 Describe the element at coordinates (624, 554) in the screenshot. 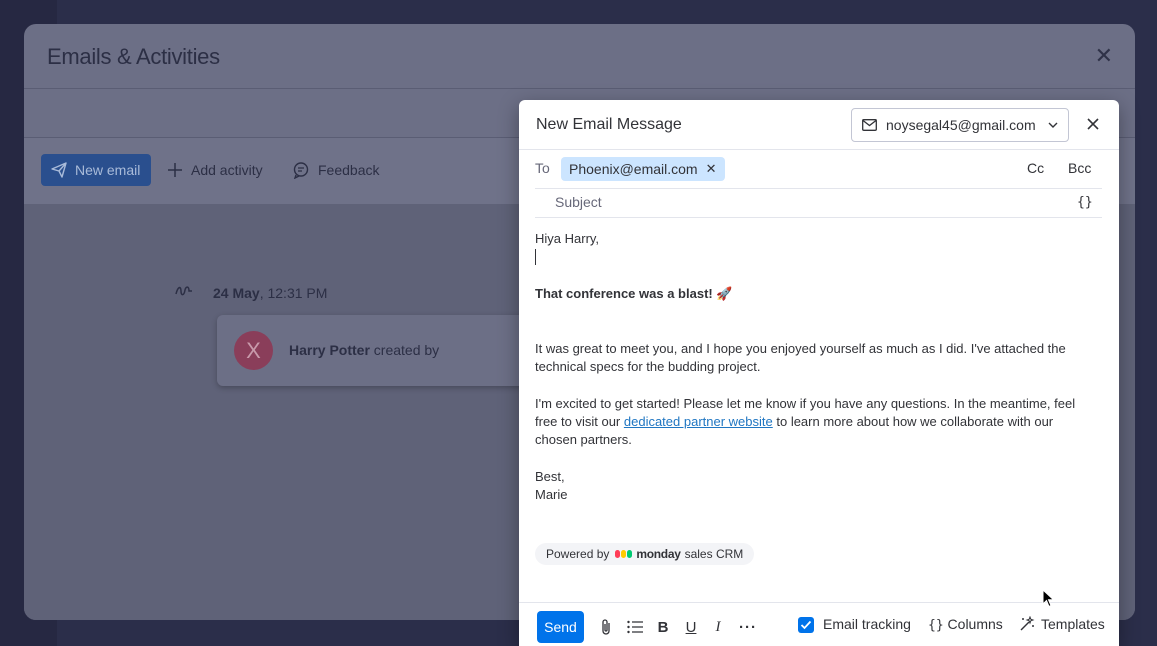

I see `monday-logo-icon` at that location.